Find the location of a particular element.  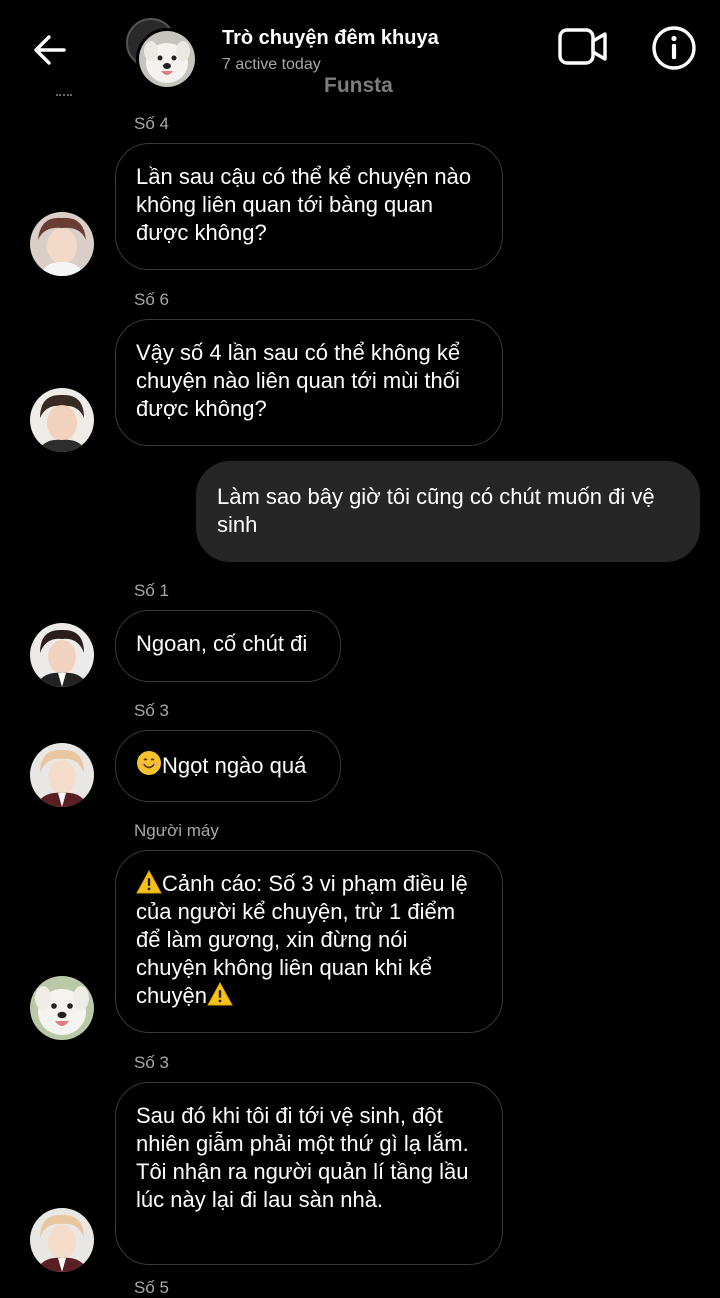

watermark: Funsta is located at coordinates (358, 85).